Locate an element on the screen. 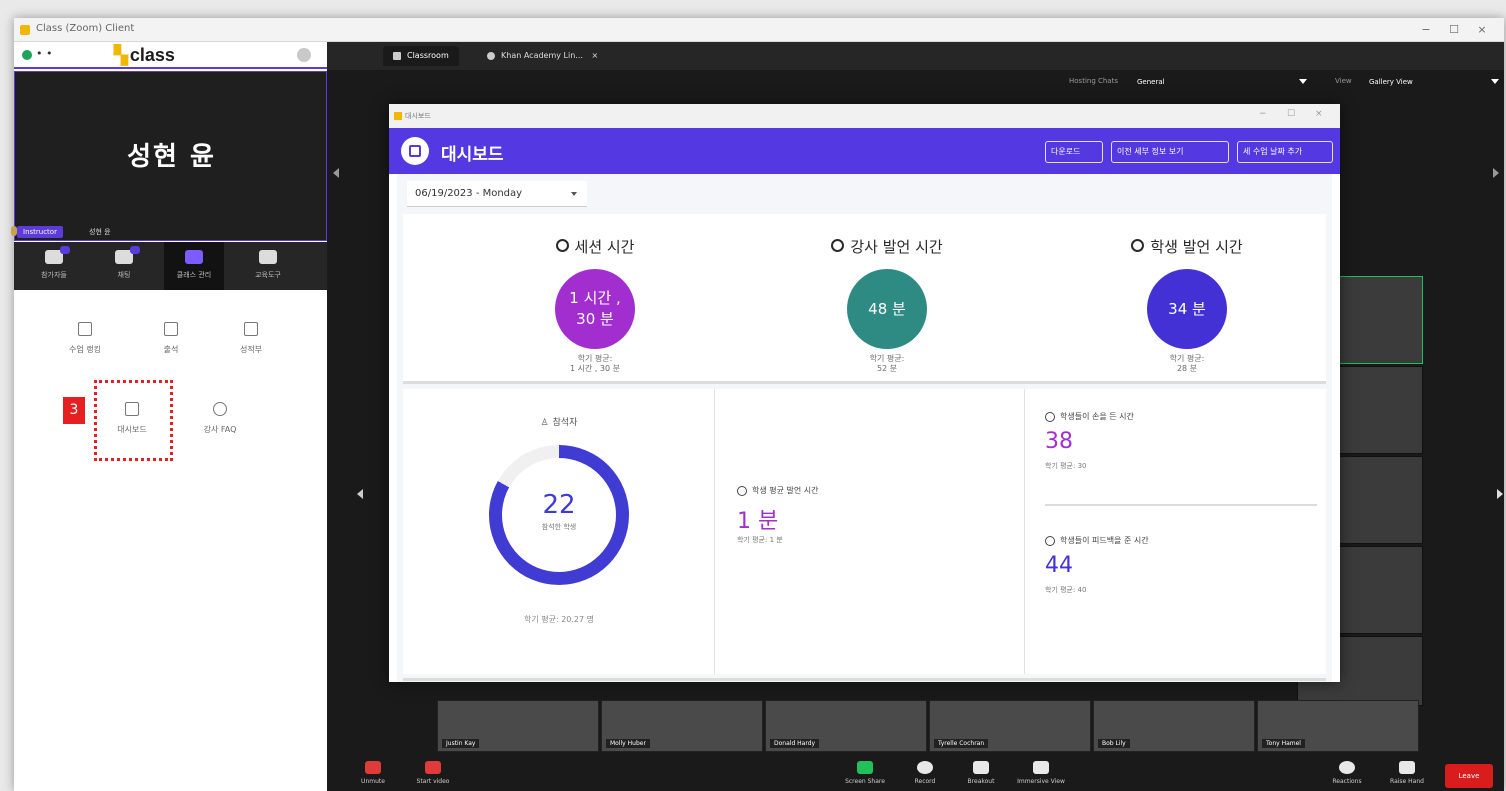 The height and width of the screenshot is (791, 1506). tab-label: 교육도구 is located at coordinates (268, 275).